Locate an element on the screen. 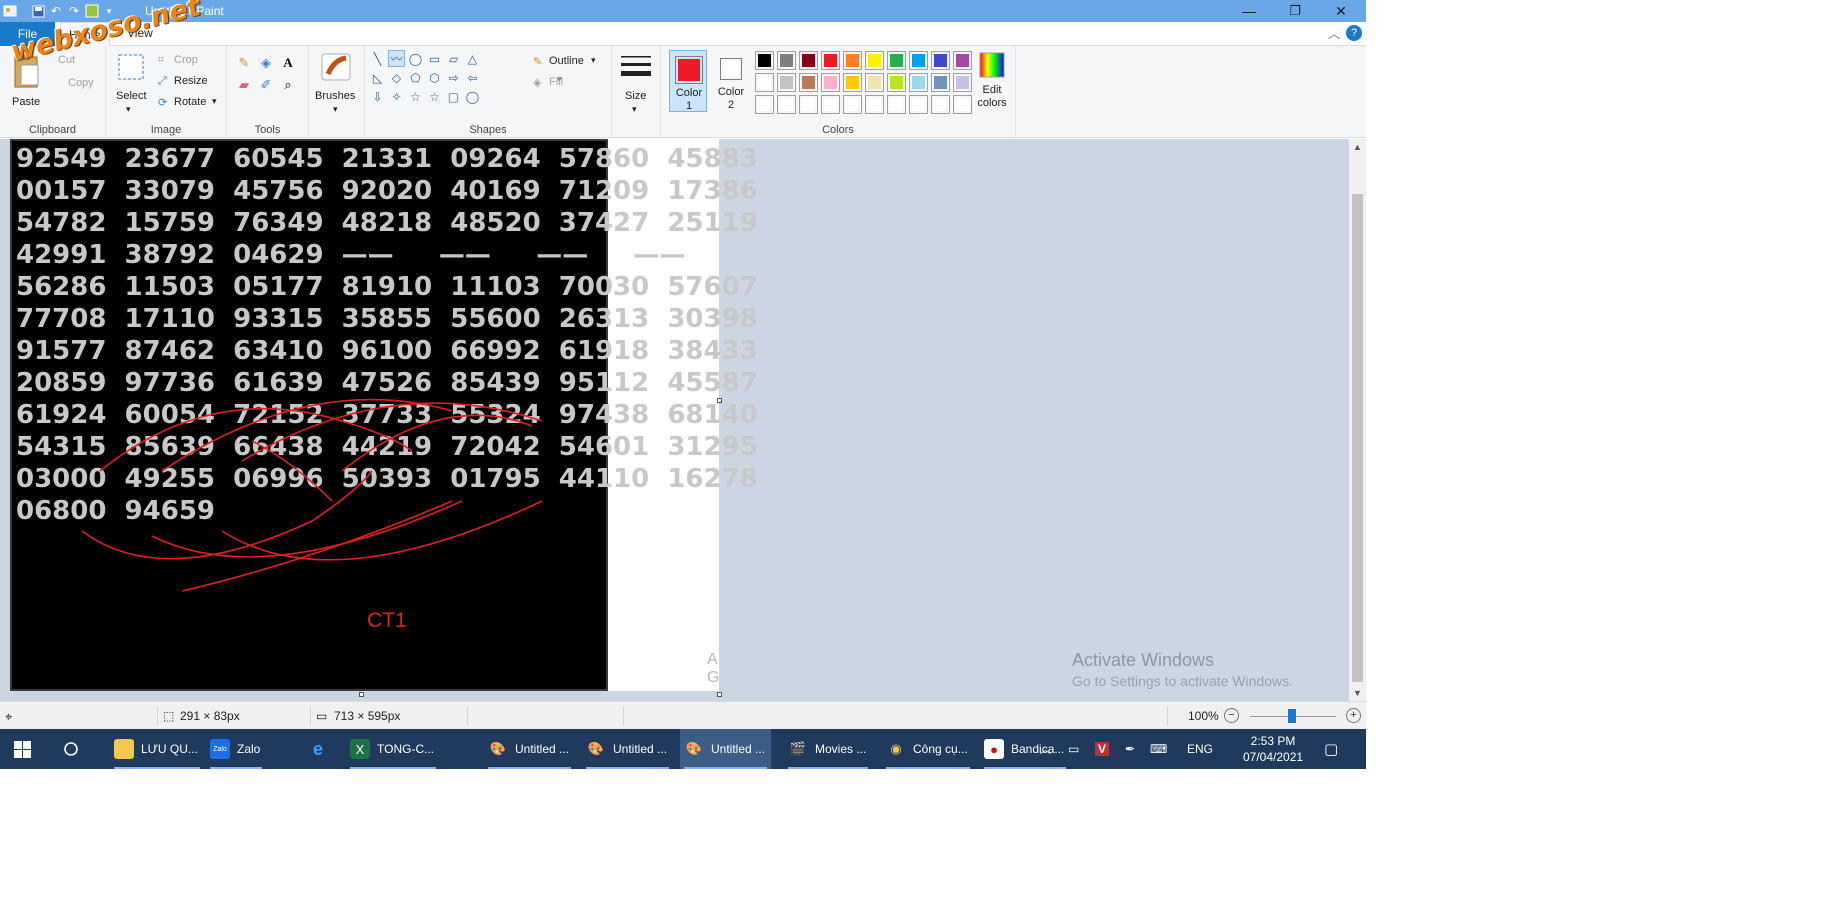  pen-icon: ✒ is located at coordinates (1130, 749).